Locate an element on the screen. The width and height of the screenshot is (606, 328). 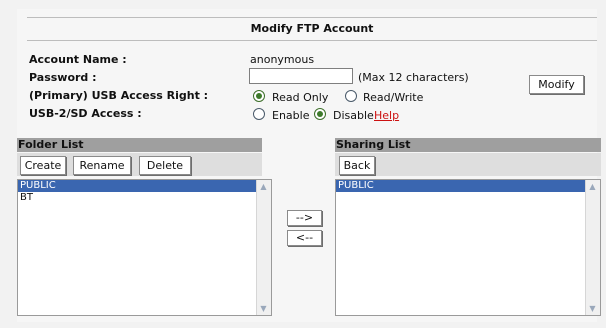
folder-list-header: Folder List is located at coordinates (139, 145).